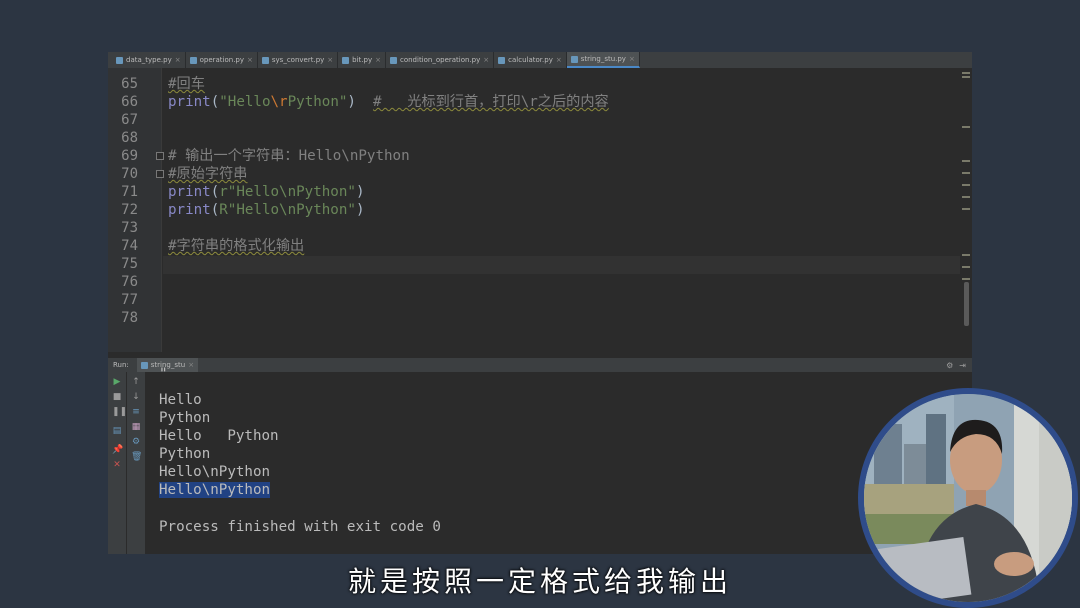  What do you see at coordinates (136, 457) in the screenshot?
I see `trash-icon: 🗑` at bounding box center [136, 457].